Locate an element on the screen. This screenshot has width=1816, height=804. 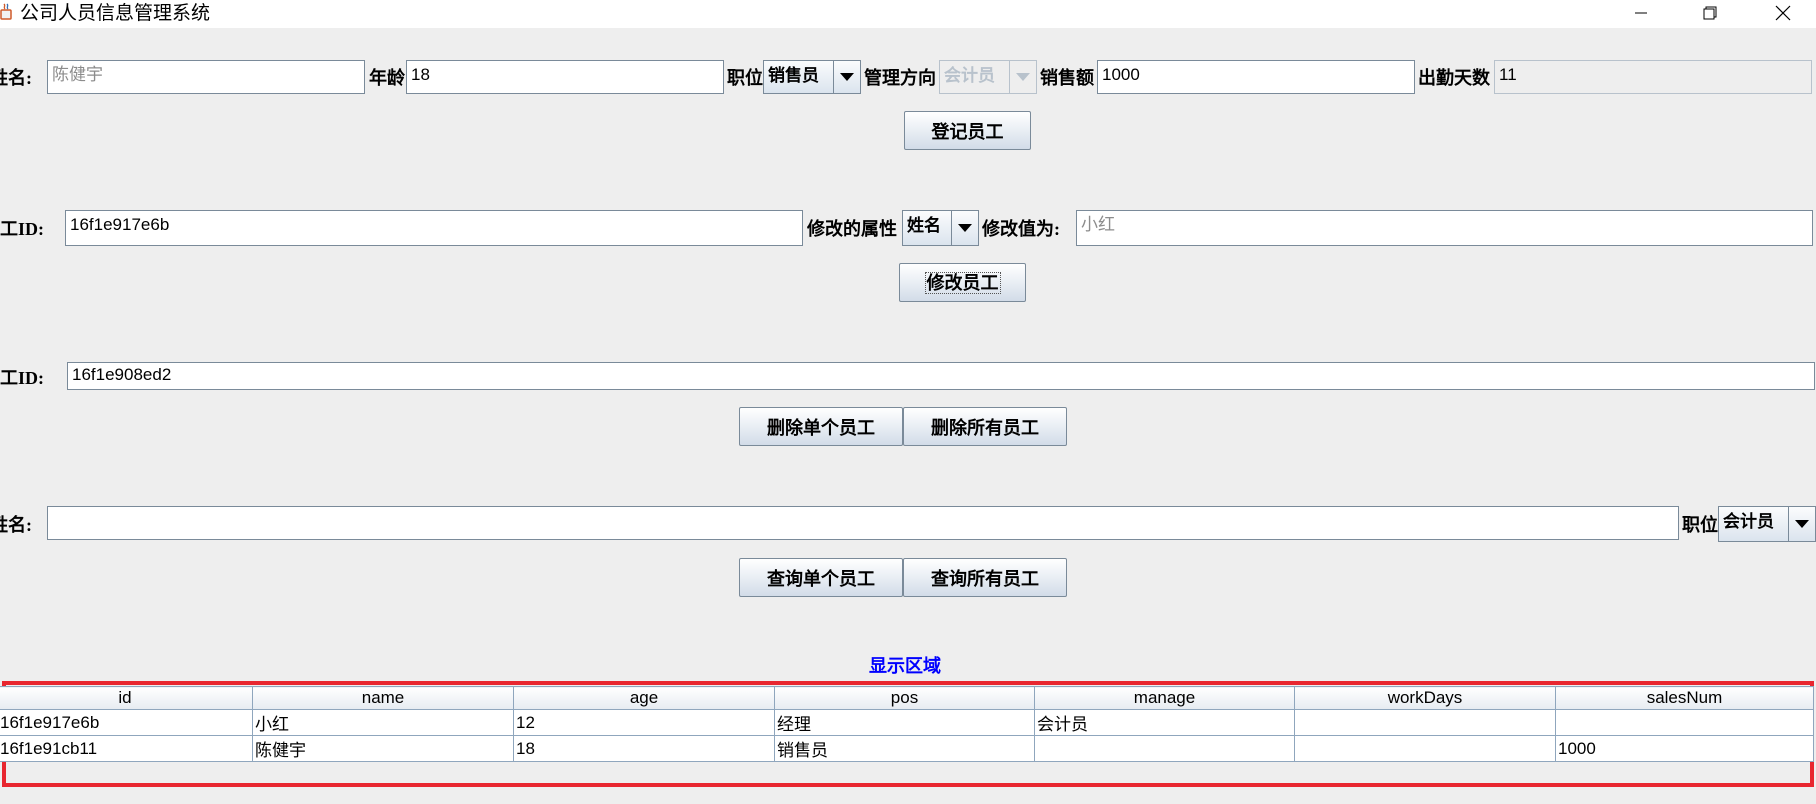
table-cell: 16f1e917e6b is located at coordinates (126, 722).